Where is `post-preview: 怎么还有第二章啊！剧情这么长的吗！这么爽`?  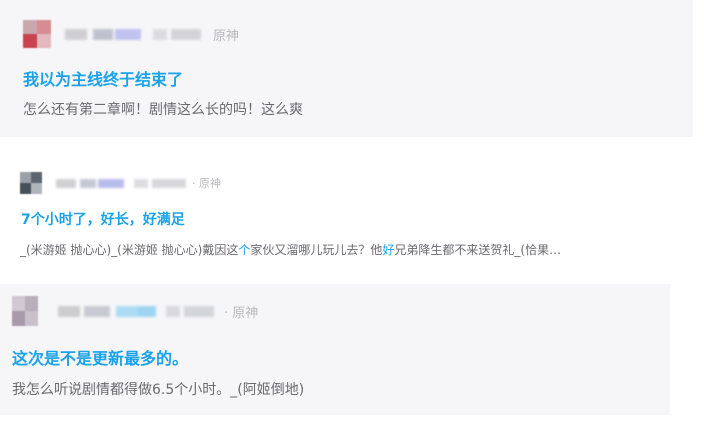
post-preview: 怎么还有第二章啊！剧情这么长的吗！这么爽 is located at coordinates (163, 110).